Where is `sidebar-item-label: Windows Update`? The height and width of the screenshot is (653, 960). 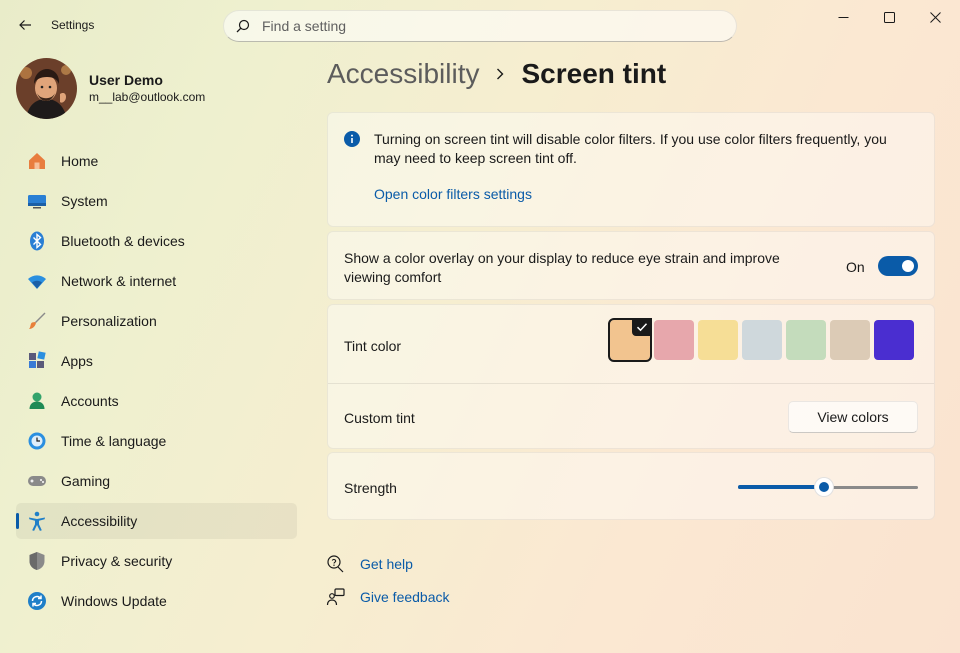 sidebar-item-label: Windows Update is located at coordinates (114, 601).